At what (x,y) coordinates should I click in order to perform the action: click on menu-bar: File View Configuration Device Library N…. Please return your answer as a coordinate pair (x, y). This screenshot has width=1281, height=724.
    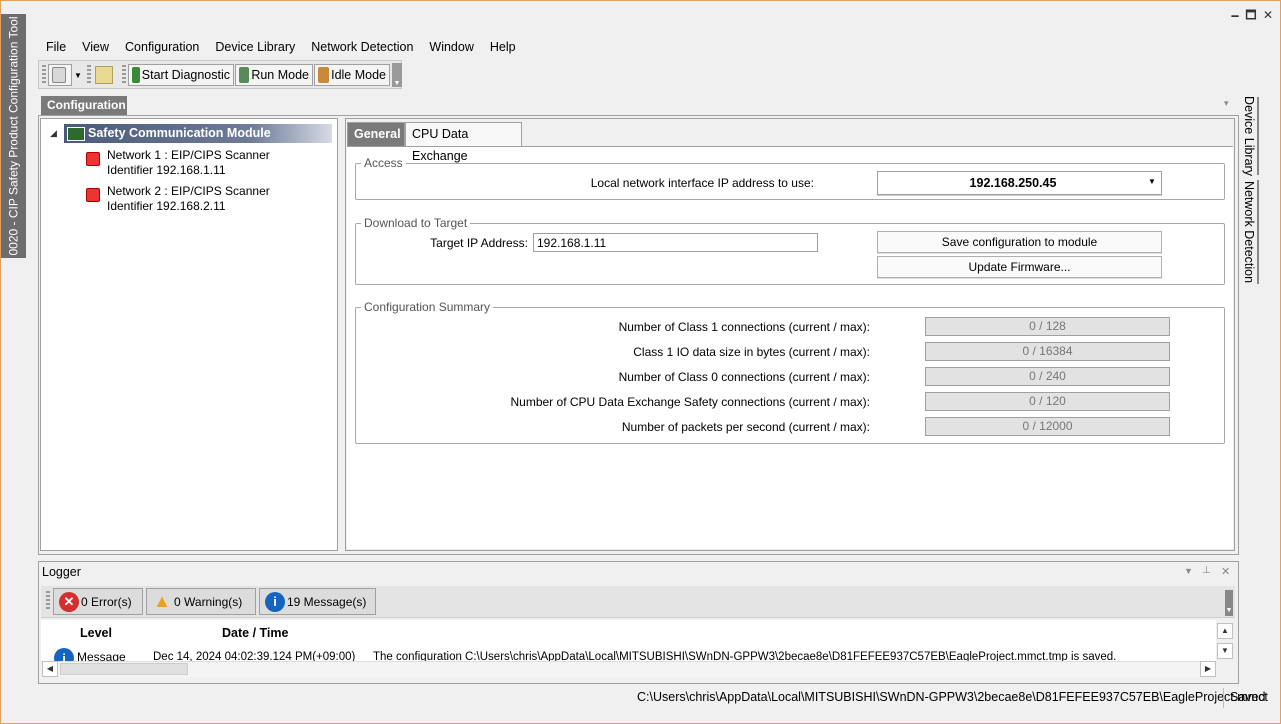
    Looking at the image, I should click on (289, 47).